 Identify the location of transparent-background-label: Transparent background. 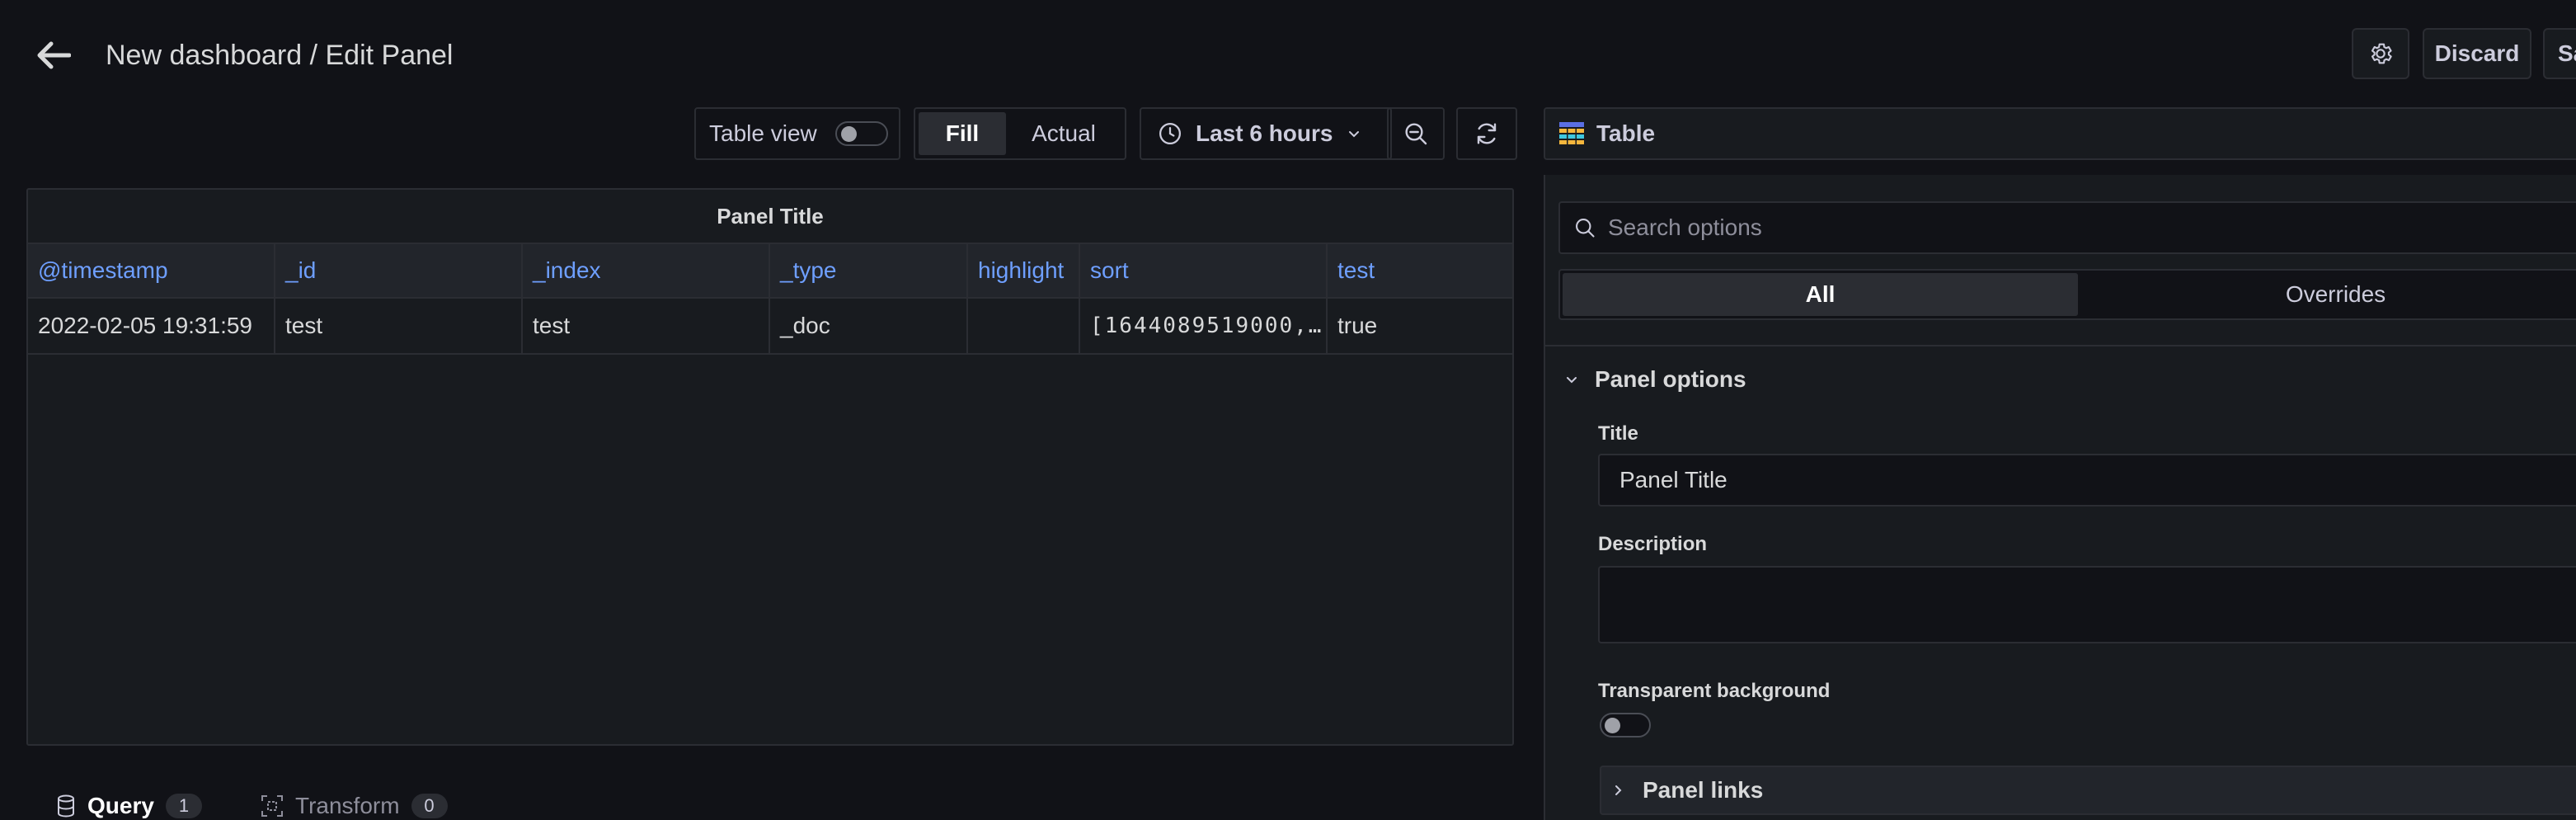
(1714, 691).